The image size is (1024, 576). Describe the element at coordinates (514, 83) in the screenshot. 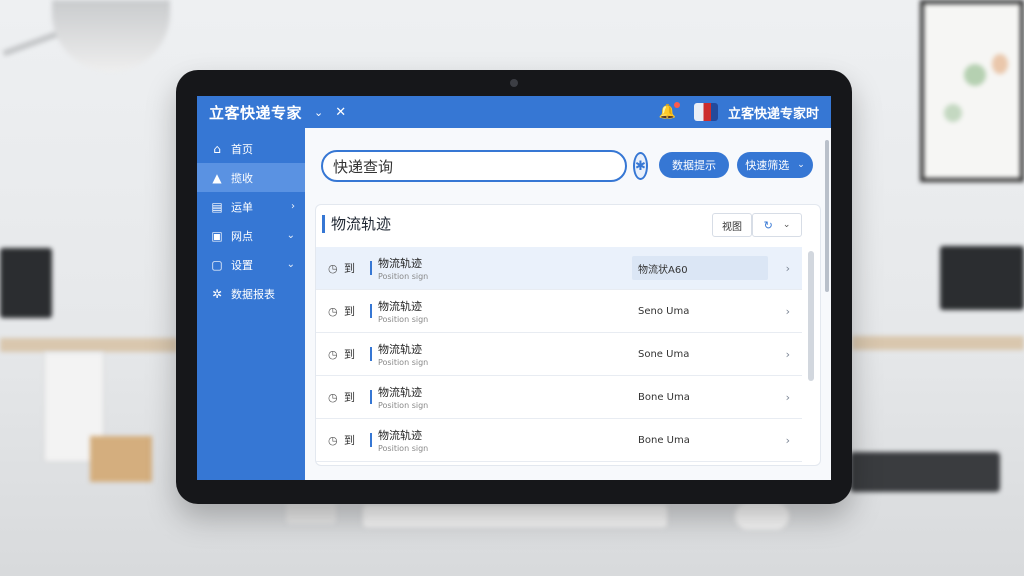

I see `camera-icon` at that location.